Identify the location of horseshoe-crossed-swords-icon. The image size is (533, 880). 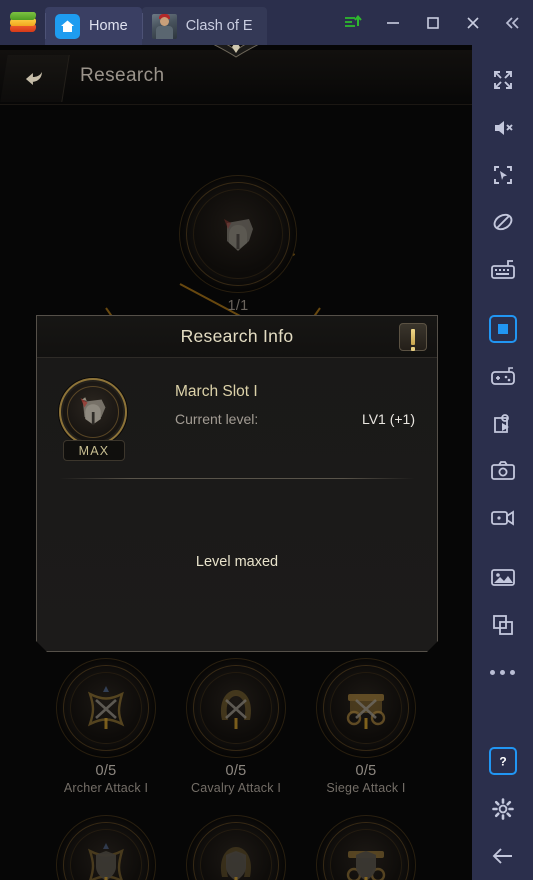
(236, 708).